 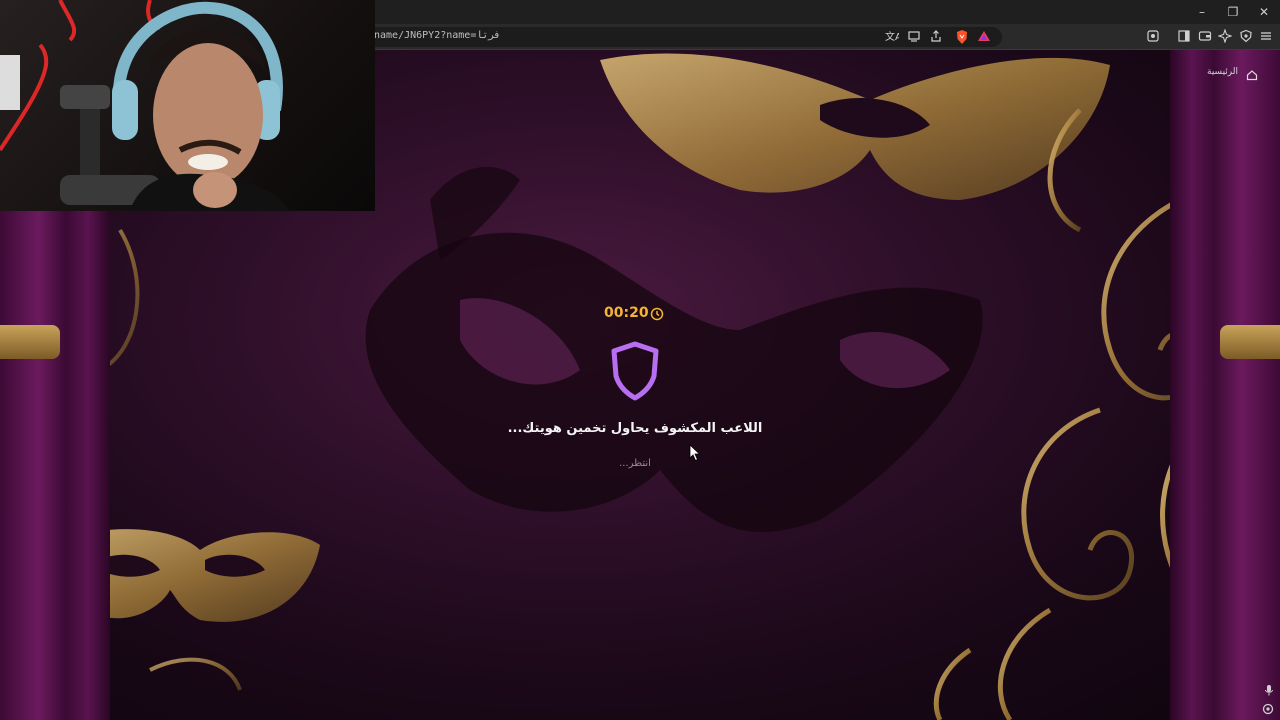 I want to click on translate-icon: 文A, so click(x=893, y=37).